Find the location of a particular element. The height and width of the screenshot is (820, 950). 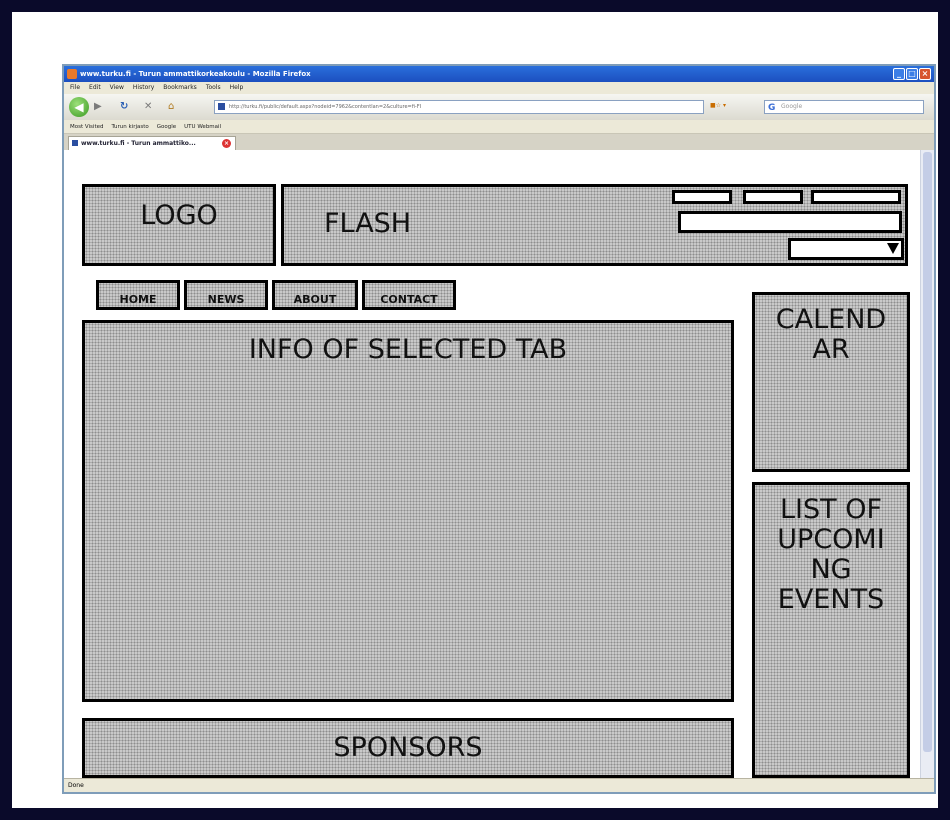

logo-box: LOGO is located at coordinates (179, 225).